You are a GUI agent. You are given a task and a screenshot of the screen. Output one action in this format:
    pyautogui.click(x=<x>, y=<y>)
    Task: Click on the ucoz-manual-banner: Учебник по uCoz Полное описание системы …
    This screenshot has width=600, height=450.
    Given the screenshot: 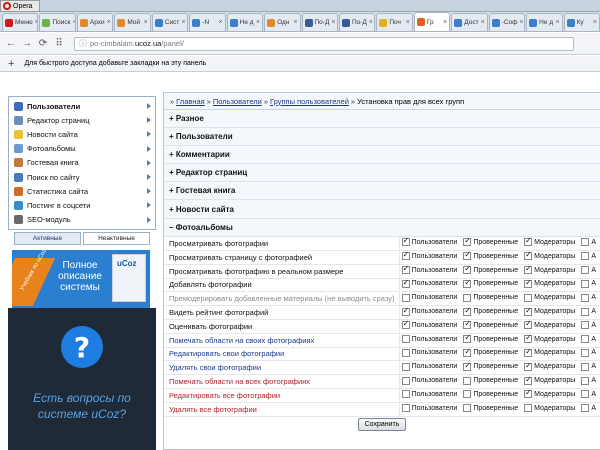 What is the action you would take?
    pyautogui.click(x=81, y=279)
    